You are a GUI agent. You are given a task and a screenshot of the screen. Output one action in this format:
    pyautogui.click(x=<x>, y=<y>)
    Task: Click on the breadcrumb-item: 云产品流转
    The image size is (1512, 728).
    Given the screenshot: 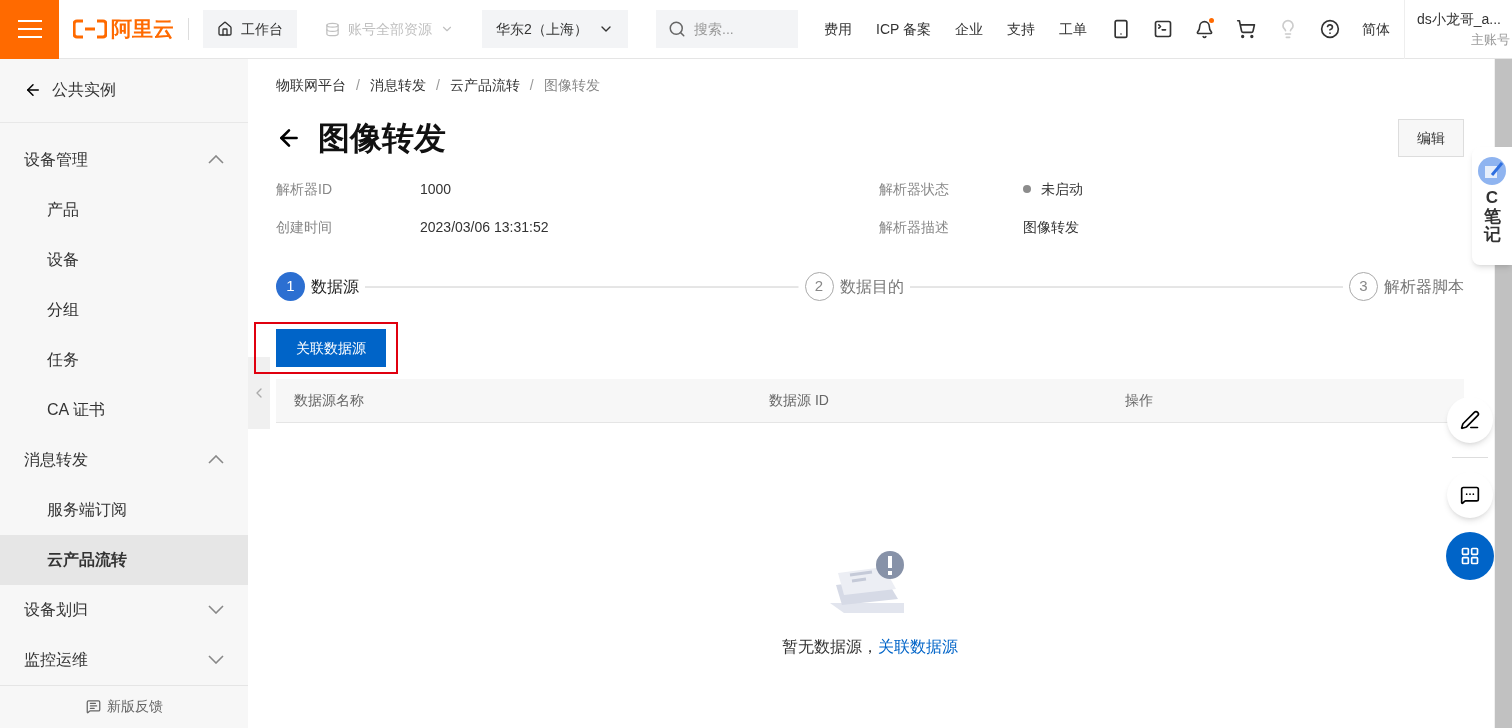 What is the action you would take?
    pyautogui.click(x=484, y=85)
    